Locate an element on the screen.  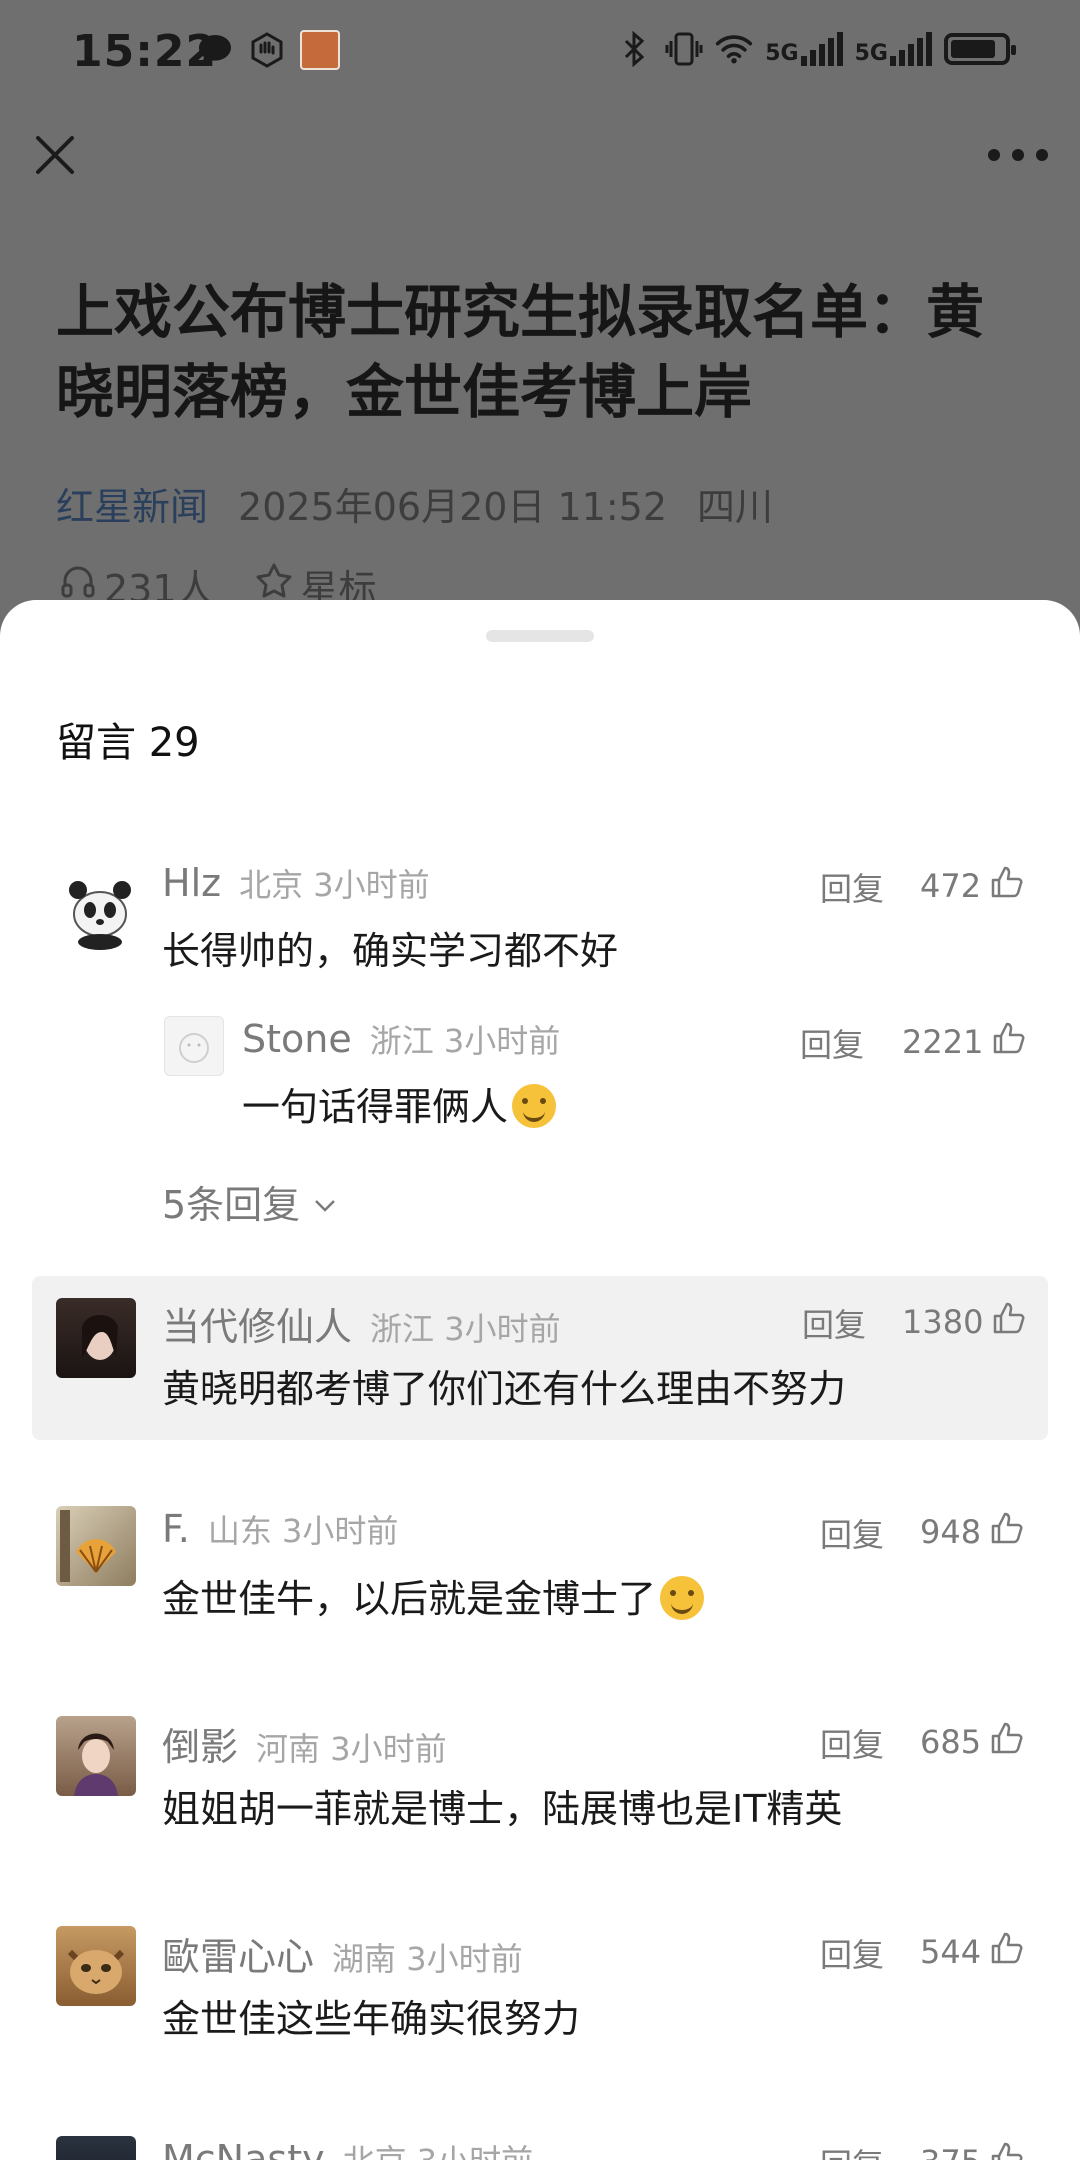
comment-text: 姐姐胡一菲就是博士，陆展博也是IT精英 is located at coordinates (502, 1809).